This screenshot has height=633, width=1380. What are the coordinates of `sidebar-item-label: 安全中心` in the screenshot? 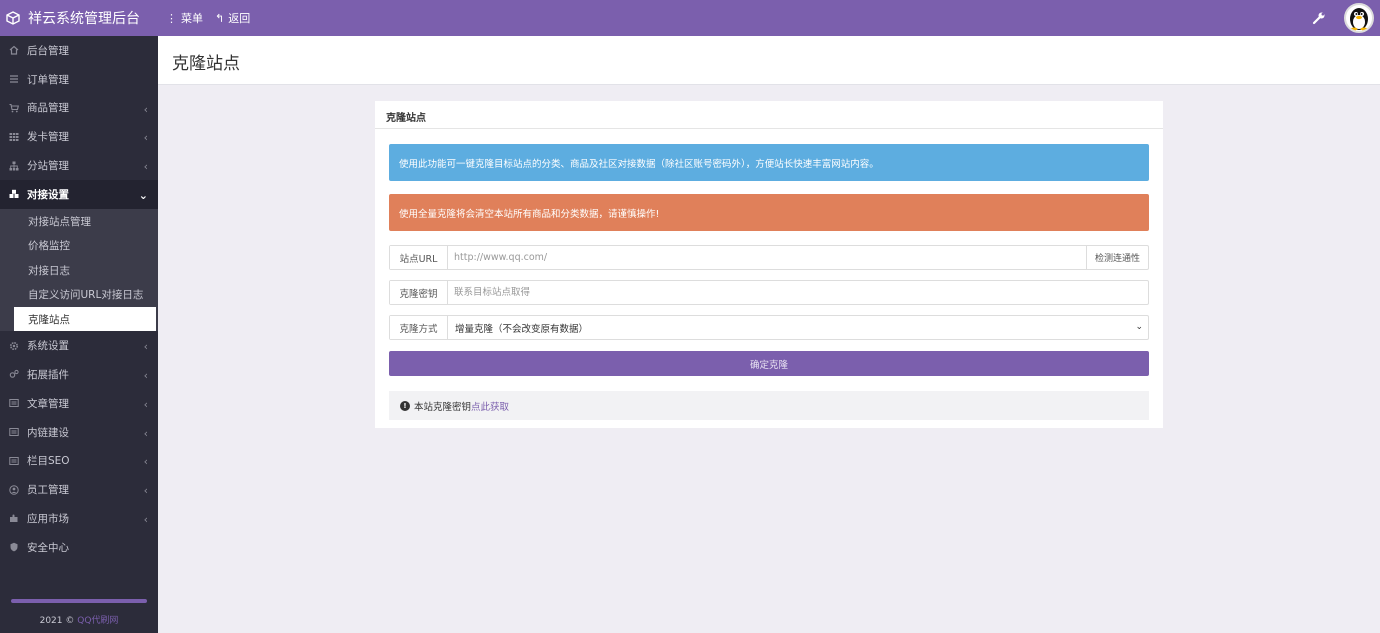 It's located at (48, 547).